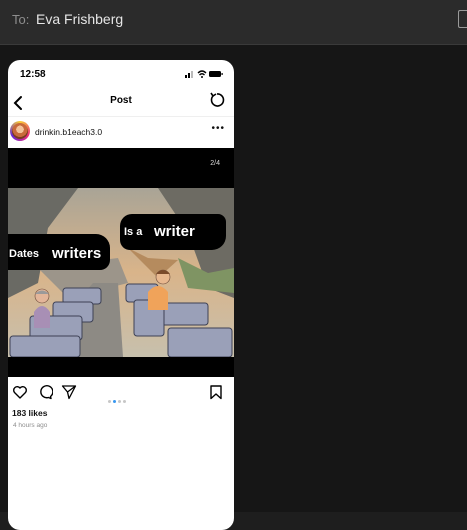 The width and height of the screenshot is (467, 530). What do you see at coordinates (69, 392) in the screenshot?
I see `share-icon` at bounding box center [69, 392].